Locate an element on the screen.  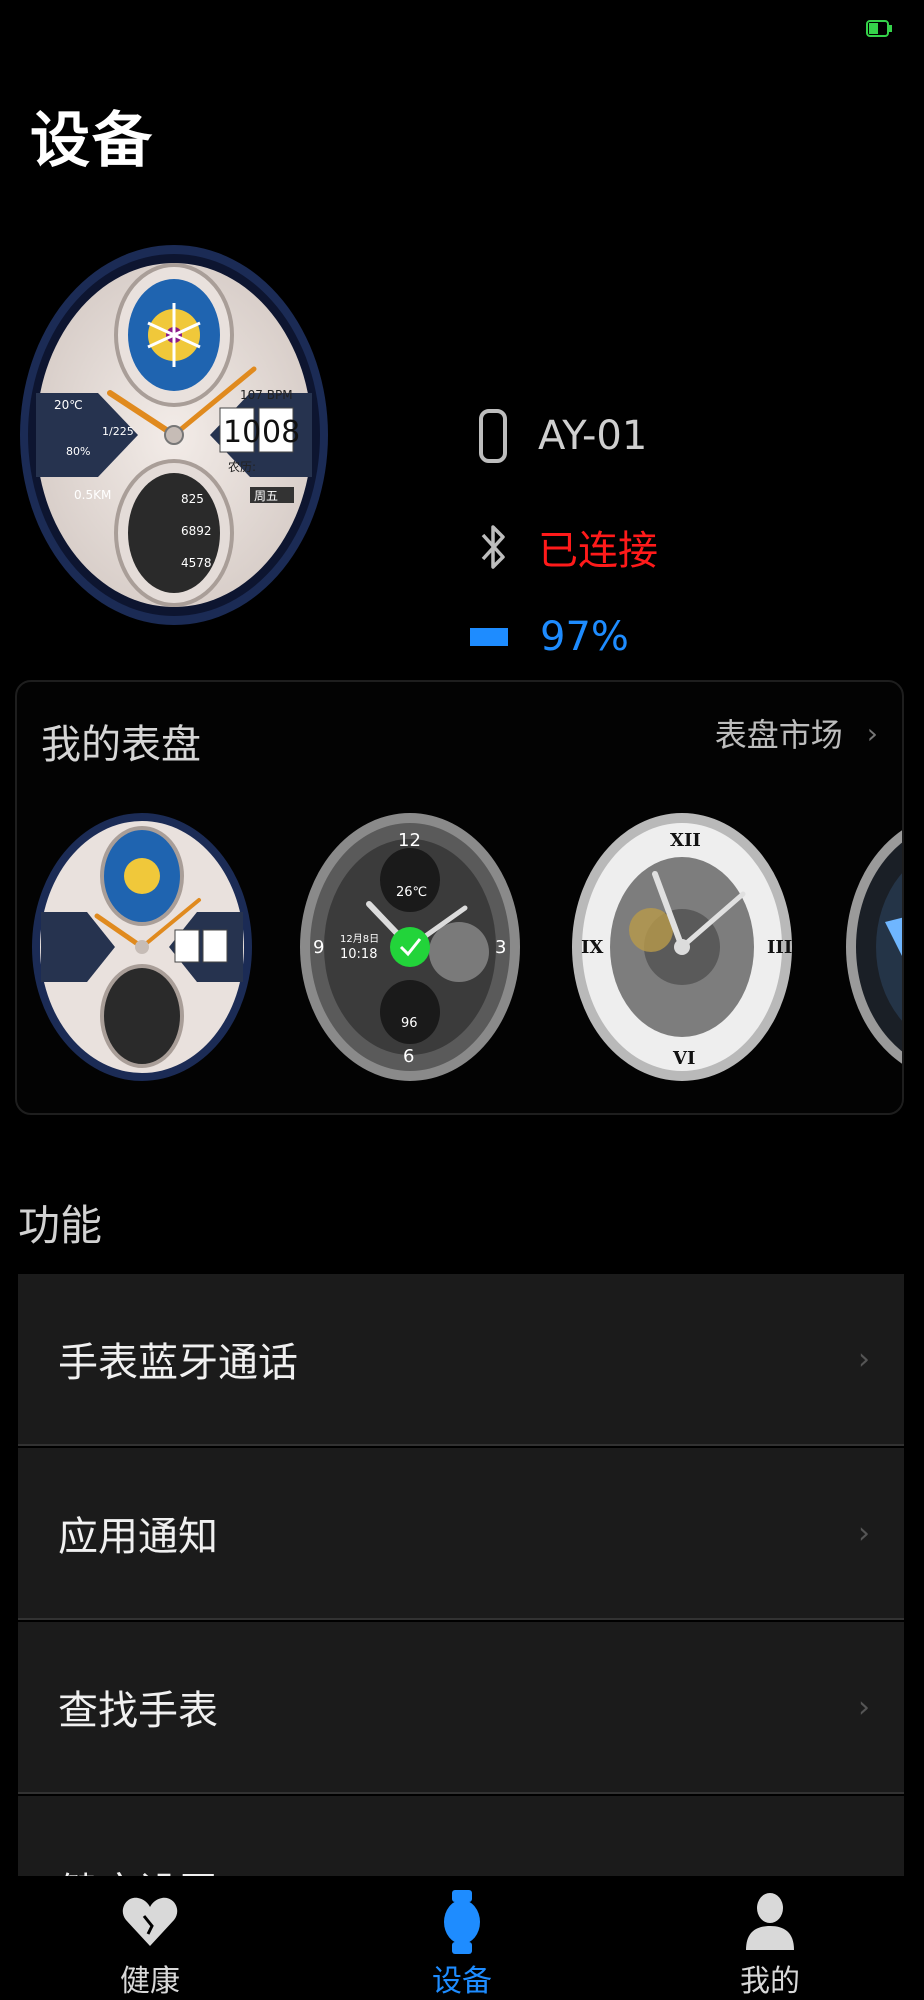
svg-text: 周五 is located at coordinates (266, 496).